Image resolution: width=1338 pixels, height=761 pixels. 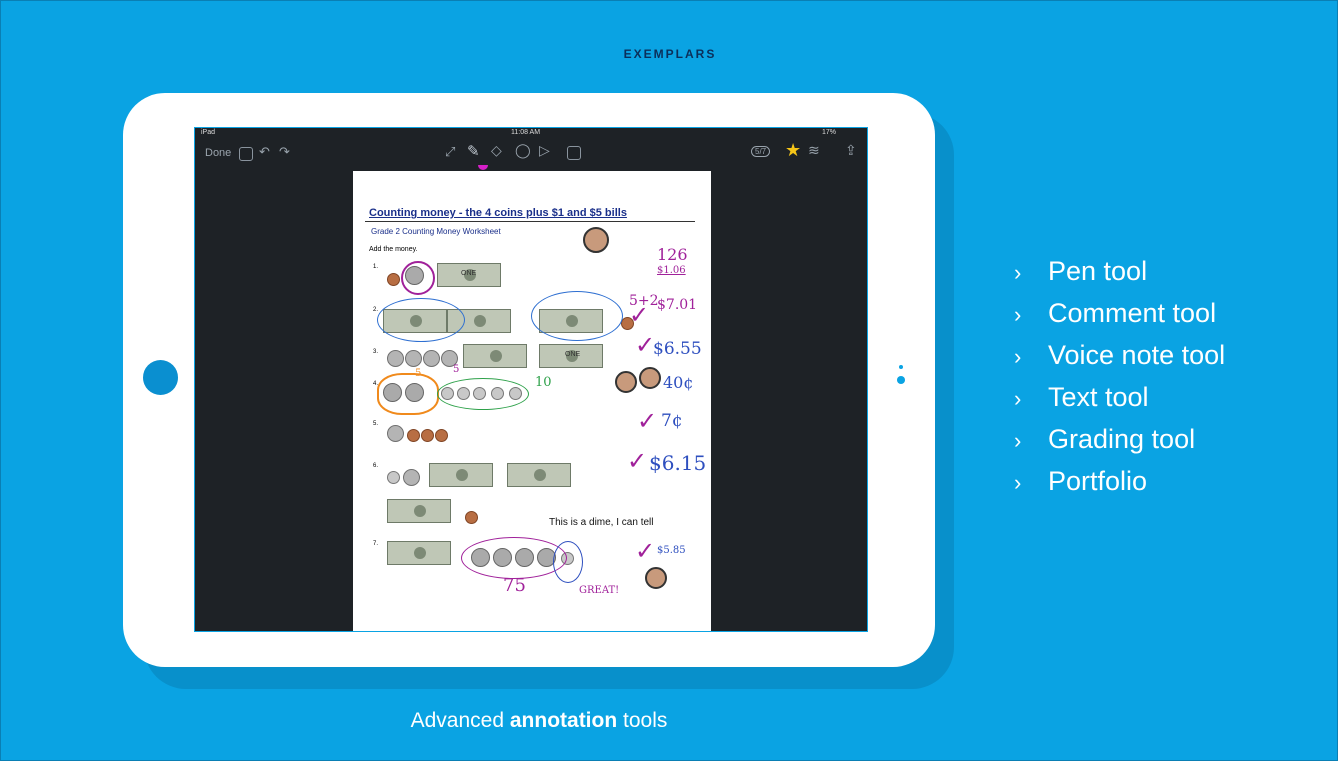 I want to click on row-number: 1., so click(x=376, y=267).